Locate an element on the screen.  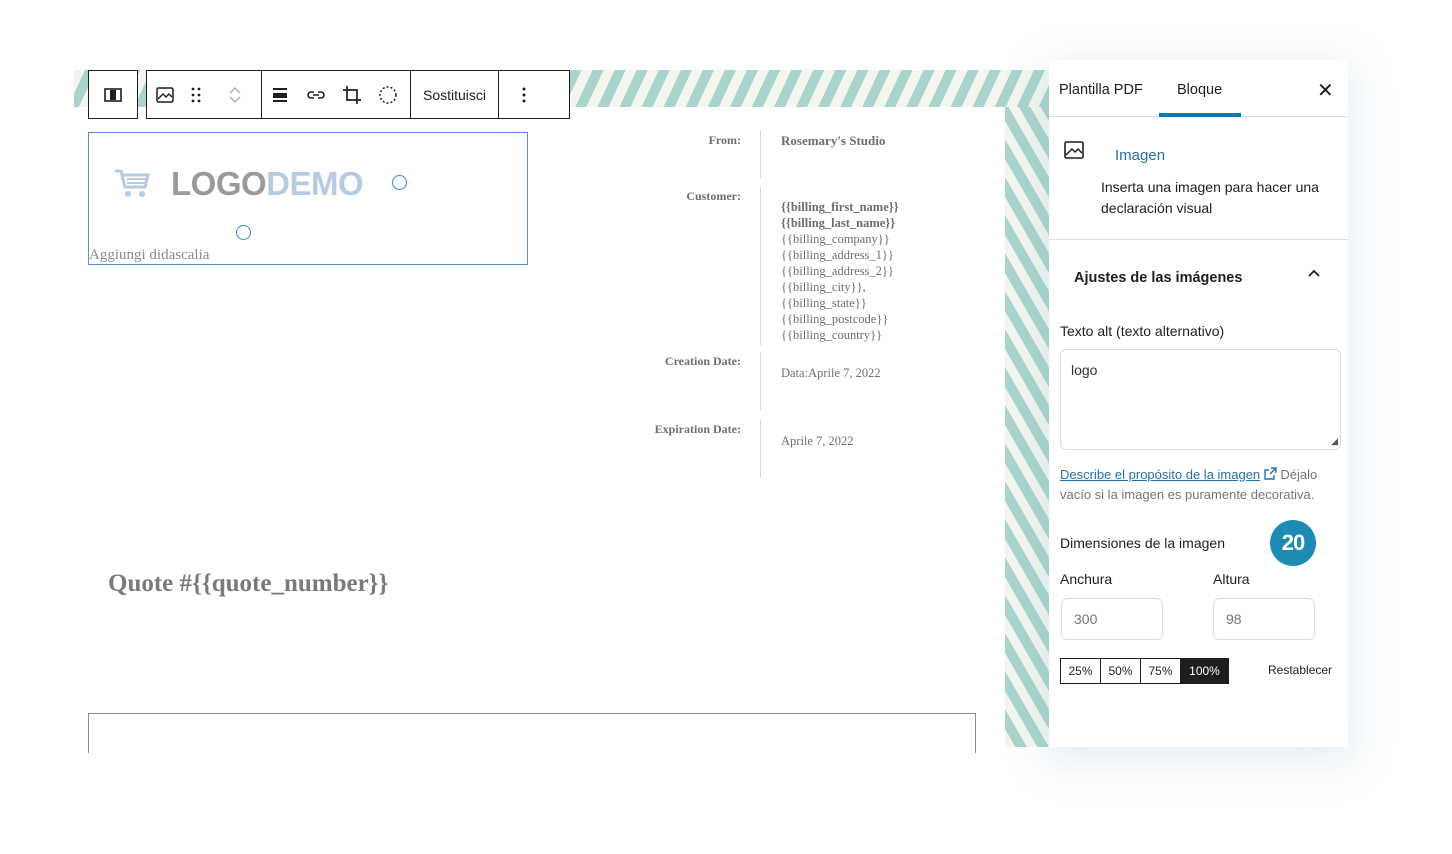
percent-50-button: 50% is located at coordinates (1121, 671).